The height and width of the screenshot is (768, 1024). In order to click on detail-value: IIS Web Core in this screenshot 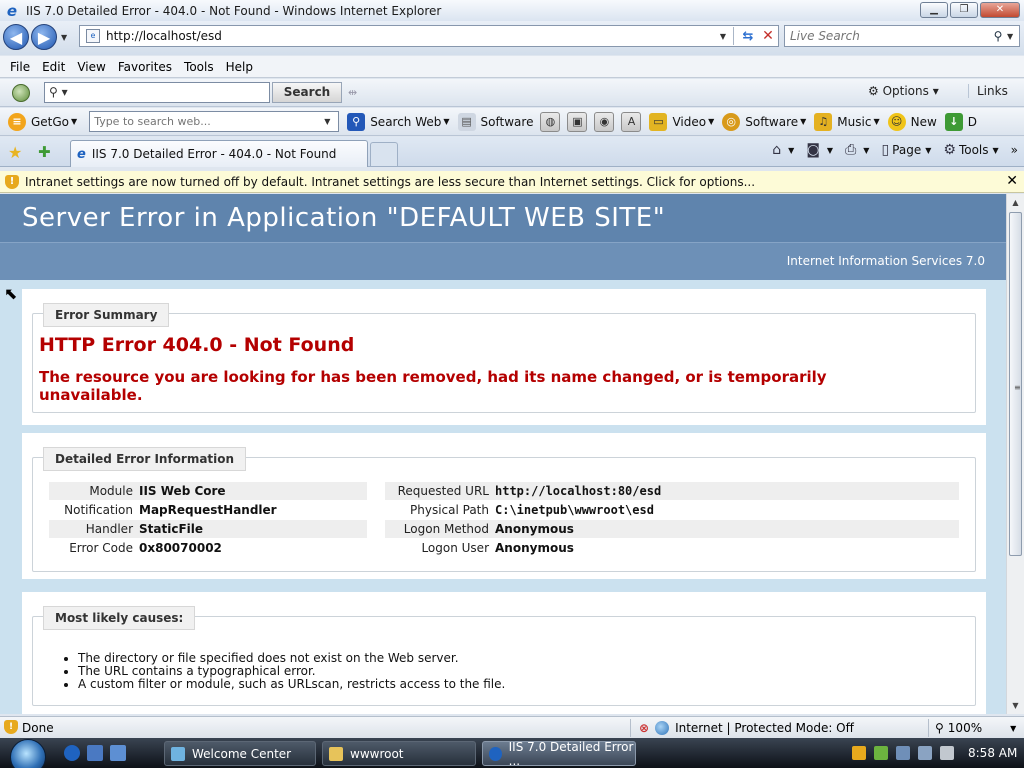, I will do `click(182, 491)`.